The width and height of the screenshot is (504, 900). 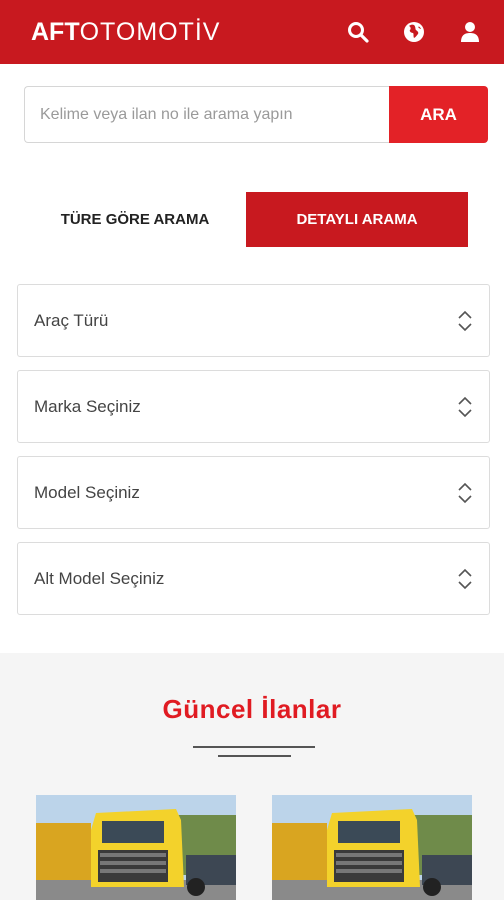 I want to click on tab-detailed-search: DETAYLI ARAMA, so click(x=357, y=219).